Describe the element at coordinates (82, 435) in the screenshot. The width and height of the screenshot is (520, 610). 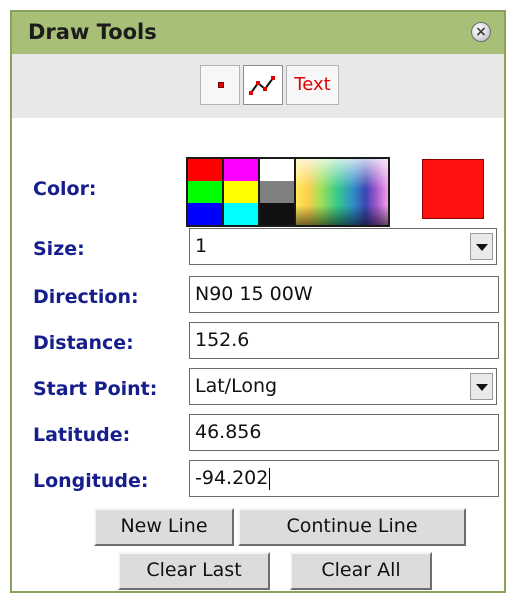
I see `latitude-label: Latitude:` at that location.